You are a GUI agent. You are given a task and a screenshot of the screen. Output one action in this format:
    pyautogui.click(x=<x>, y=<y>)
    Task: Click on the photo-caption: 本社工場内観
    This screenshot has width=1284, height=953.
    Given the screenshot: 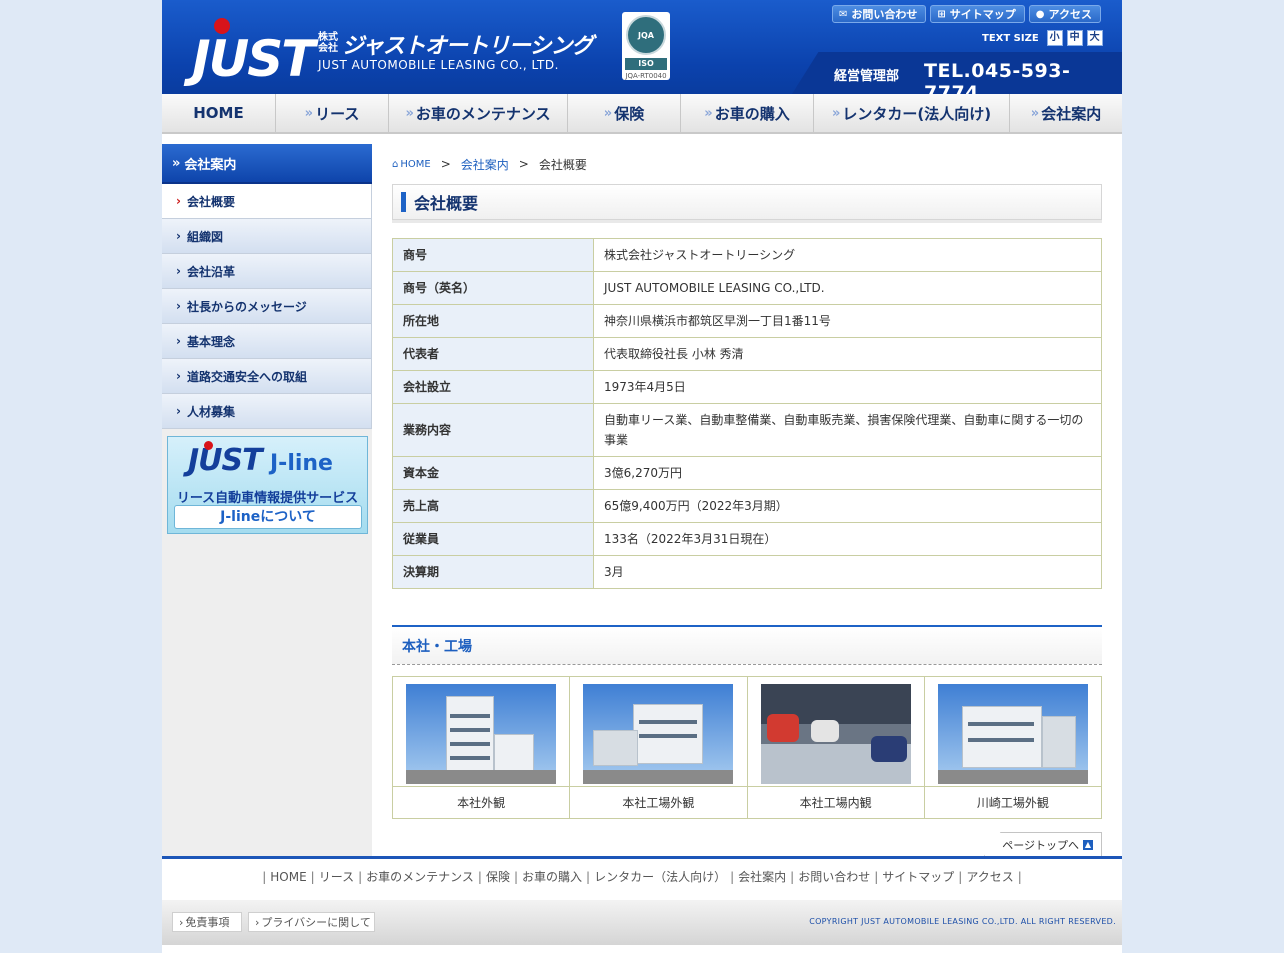 What is the action you would take?
    pyautogui.click(x=835, y=802)
    